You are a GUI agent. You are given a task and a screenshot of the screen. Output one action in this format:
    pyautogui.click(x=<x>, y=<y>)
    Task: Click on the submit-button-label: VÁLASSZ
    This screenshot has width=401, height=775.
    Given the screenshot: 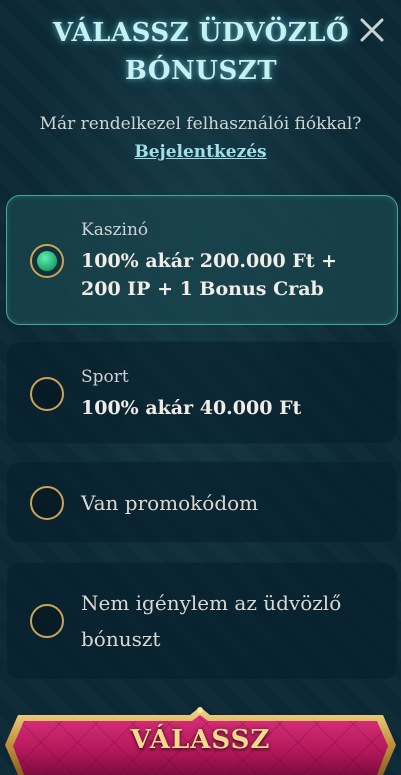 What is the action you would take?
    pyautogui.click(x=200, y=740)
    